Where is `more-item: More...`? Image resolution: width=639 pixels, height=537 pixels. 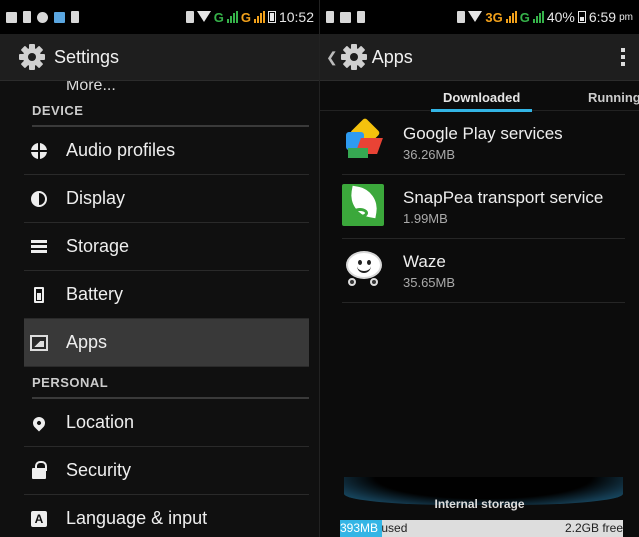
more-item: More... is located at coordinates (166, 88).